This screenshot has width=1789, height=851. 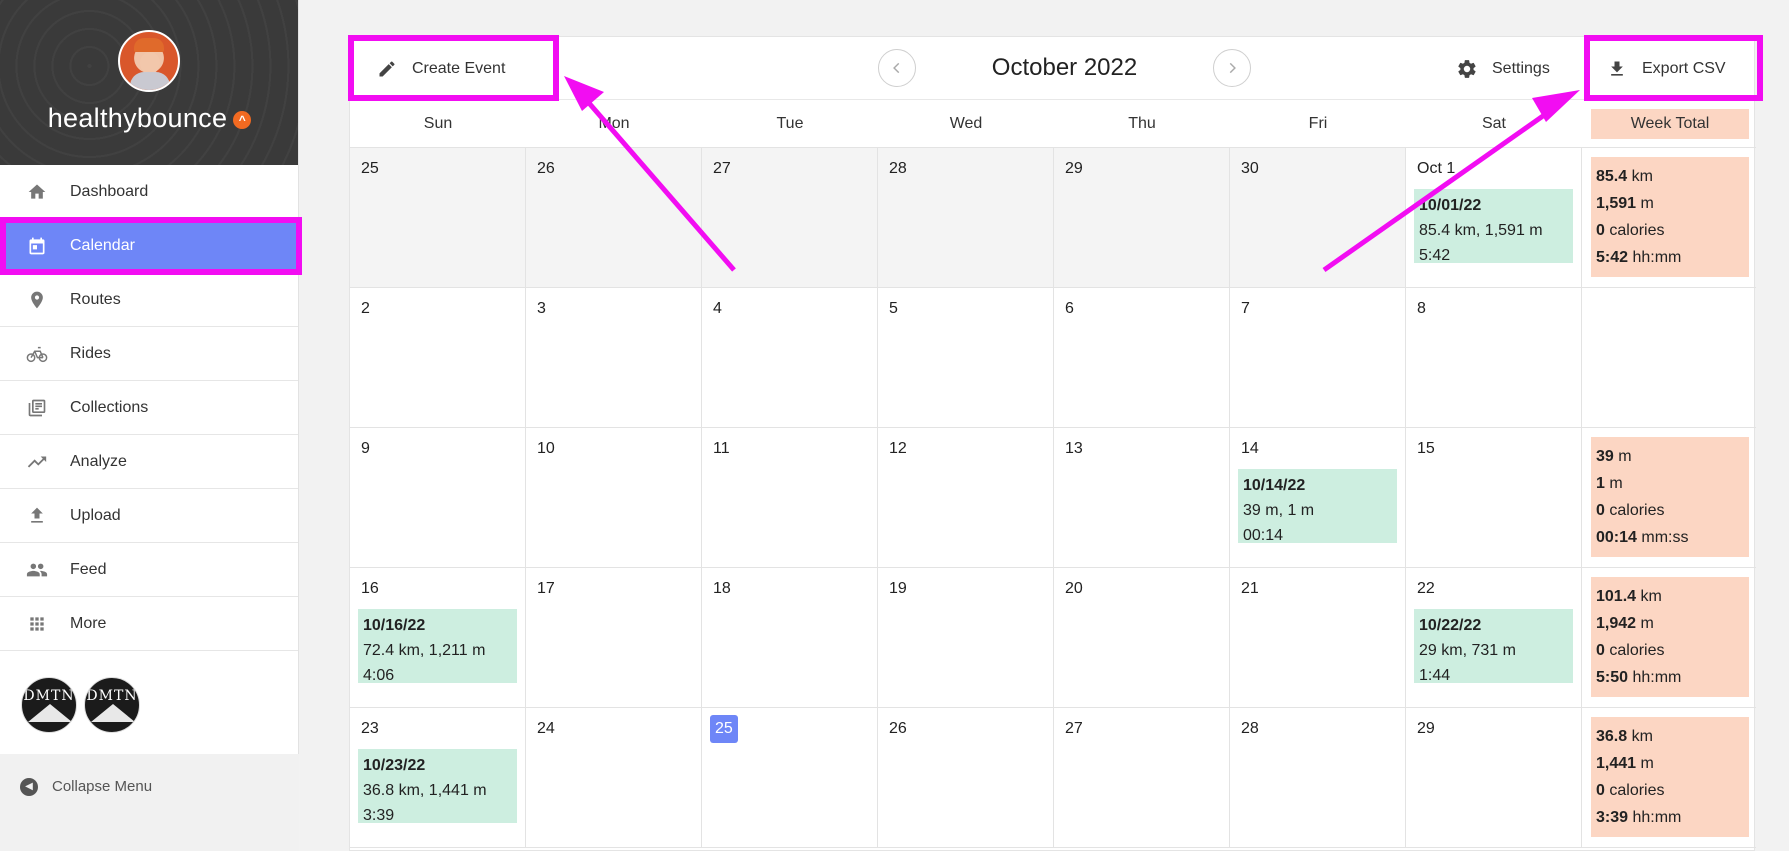 What do you see at coordinates (438, 357) in the screenshot?
I see `day-cell: 2` at bounding box center [438, 357].